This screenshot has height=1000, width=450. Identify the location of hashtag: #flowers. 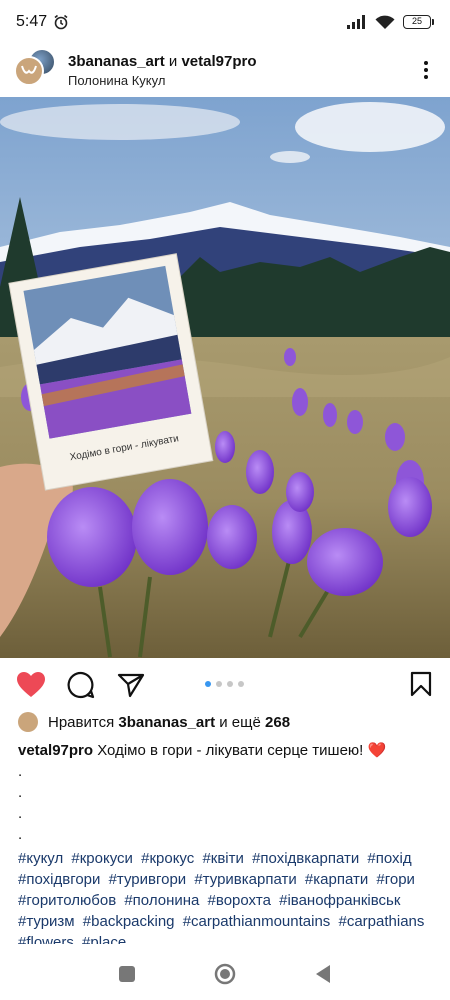
(46, 939).